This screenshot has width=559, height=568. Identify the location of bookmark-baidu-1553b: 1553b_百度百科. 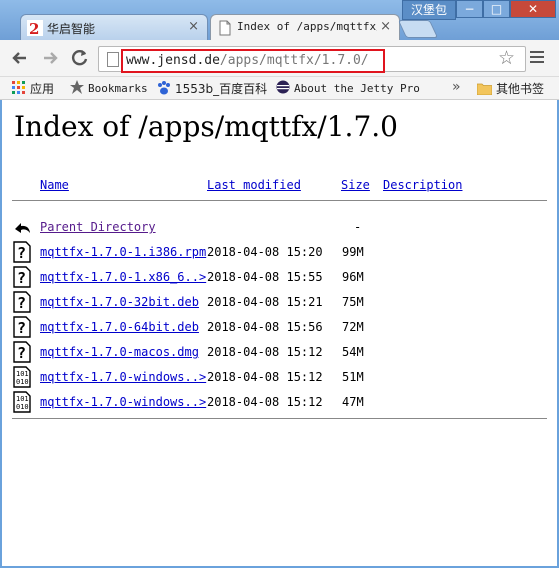
(212, 88).